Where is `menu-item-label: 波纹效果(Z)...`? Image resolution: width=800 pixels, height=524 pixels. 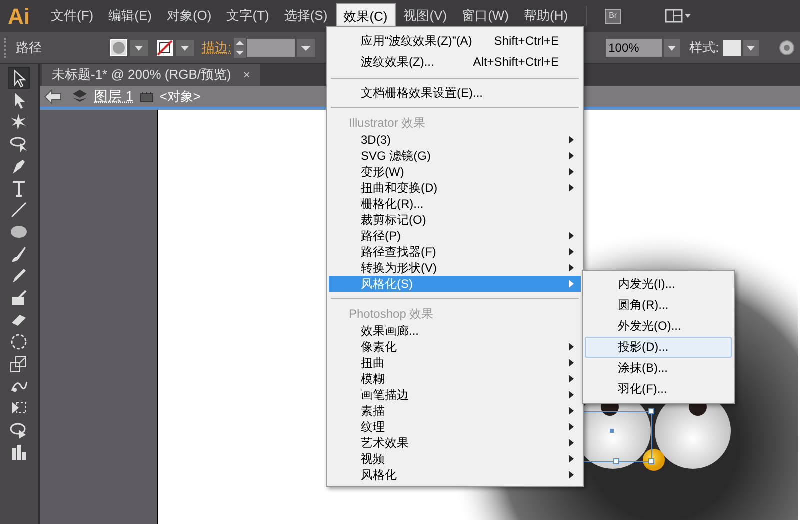 menu-item-label: 波纹效果(Z)... is located at coordinates (398, 62).